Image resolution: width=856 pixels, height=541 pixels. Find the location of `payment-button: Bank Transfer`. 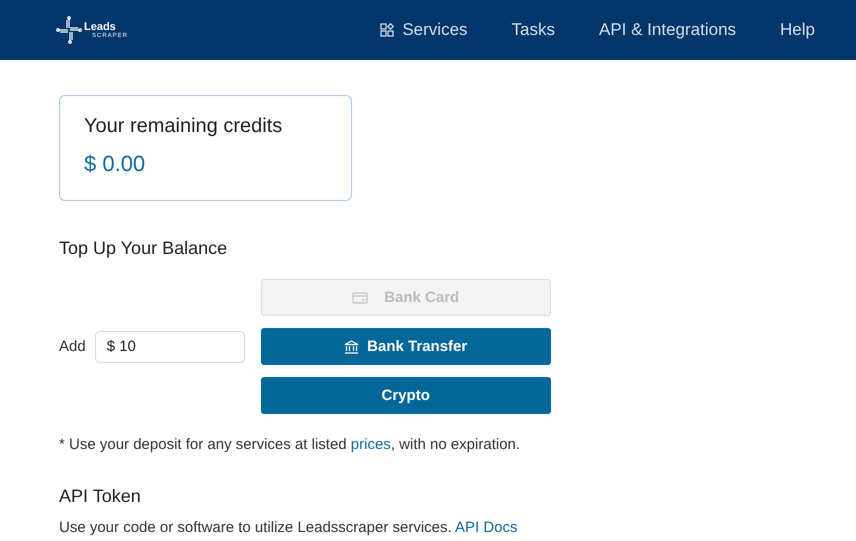

payment-button: Bank Transfer is located at coordinates (405, 346).